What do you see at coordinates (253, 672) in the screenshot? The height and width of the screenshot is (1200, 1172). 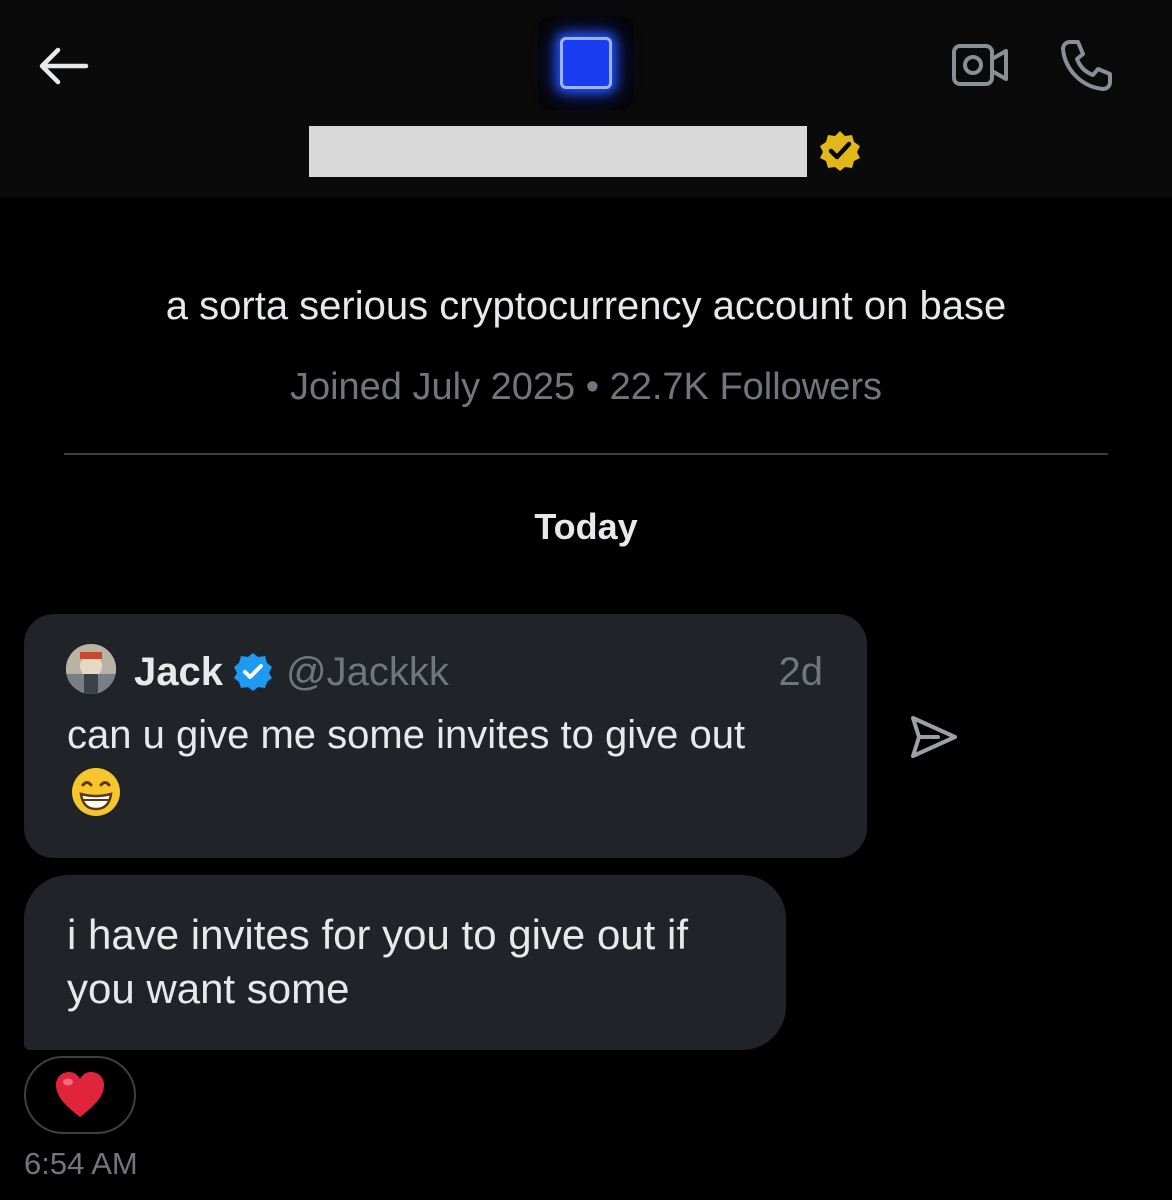 I see `blue-verified-badge-icon` at bounding box center [253, 672].